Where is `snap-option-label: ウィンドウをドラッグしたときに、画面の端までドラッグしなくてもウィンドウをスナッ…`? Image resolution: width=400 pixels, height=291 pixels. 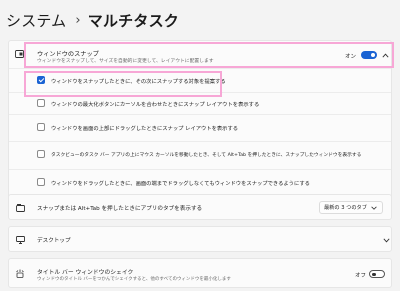 snap-option-label: ウィンドウをドラッグしたときに、画面の端までドラッグしなくてもウィンドウをスナッ… is located at coordinates (180, 184).